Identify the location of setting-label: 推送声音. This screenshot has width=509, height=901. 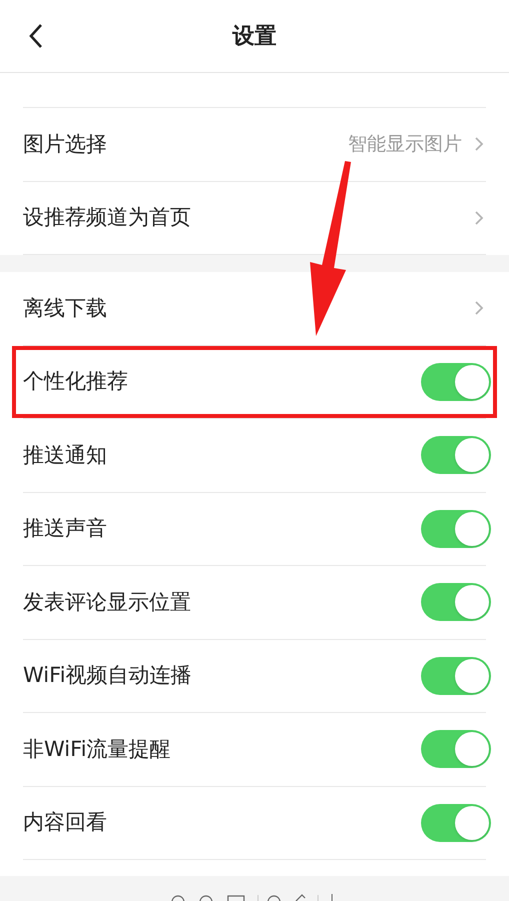
(65, 528).